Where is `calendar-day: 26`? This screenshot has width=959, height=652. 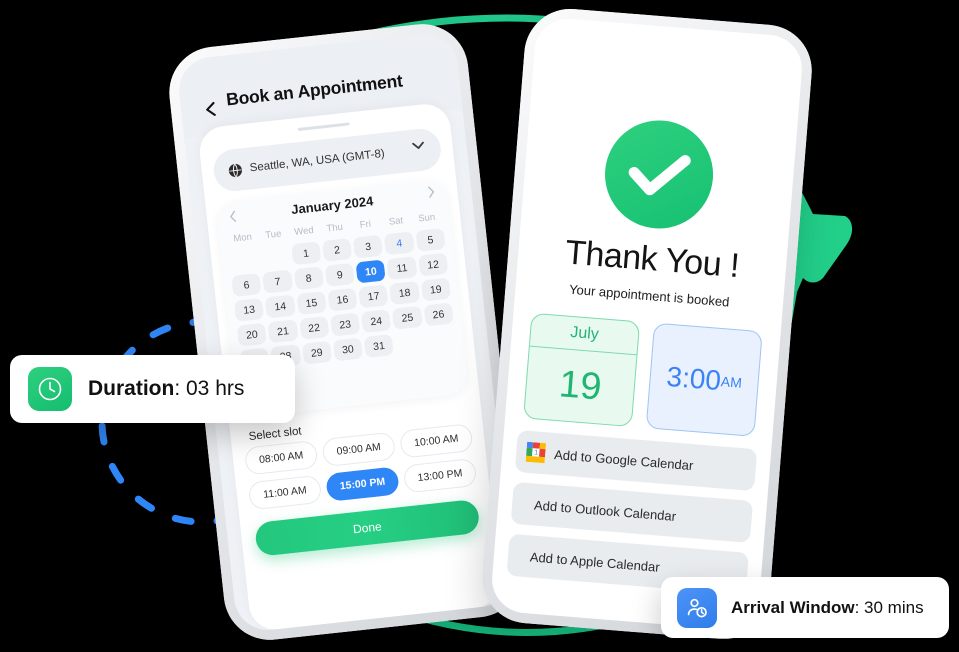
calendar-day: 26 is located at coordinates (438, 314).